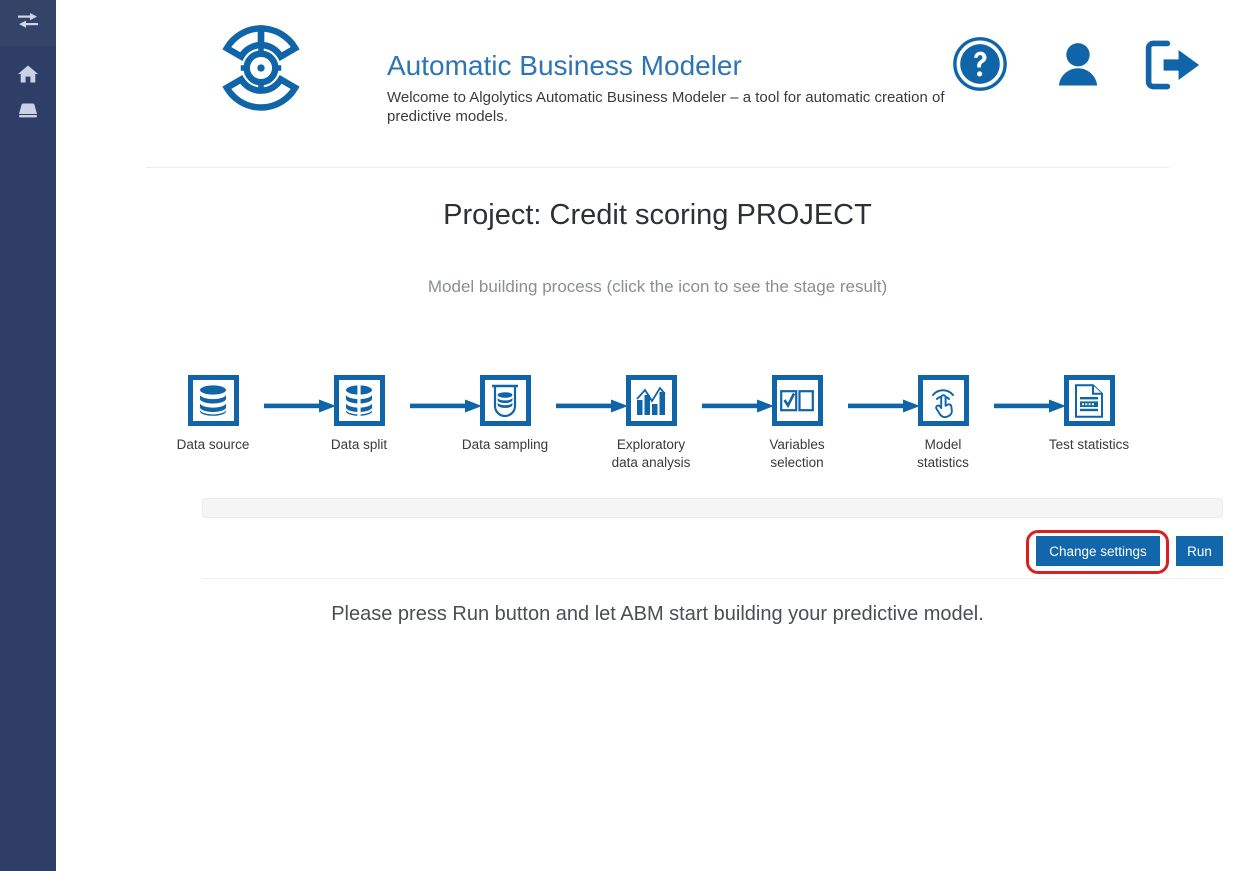 Image resolution: width=1249 pixels, height=871 pixels. Describe the element at coordinates (1172, 67) in the screenshot. I see `logout-arrow-icon` at that location.